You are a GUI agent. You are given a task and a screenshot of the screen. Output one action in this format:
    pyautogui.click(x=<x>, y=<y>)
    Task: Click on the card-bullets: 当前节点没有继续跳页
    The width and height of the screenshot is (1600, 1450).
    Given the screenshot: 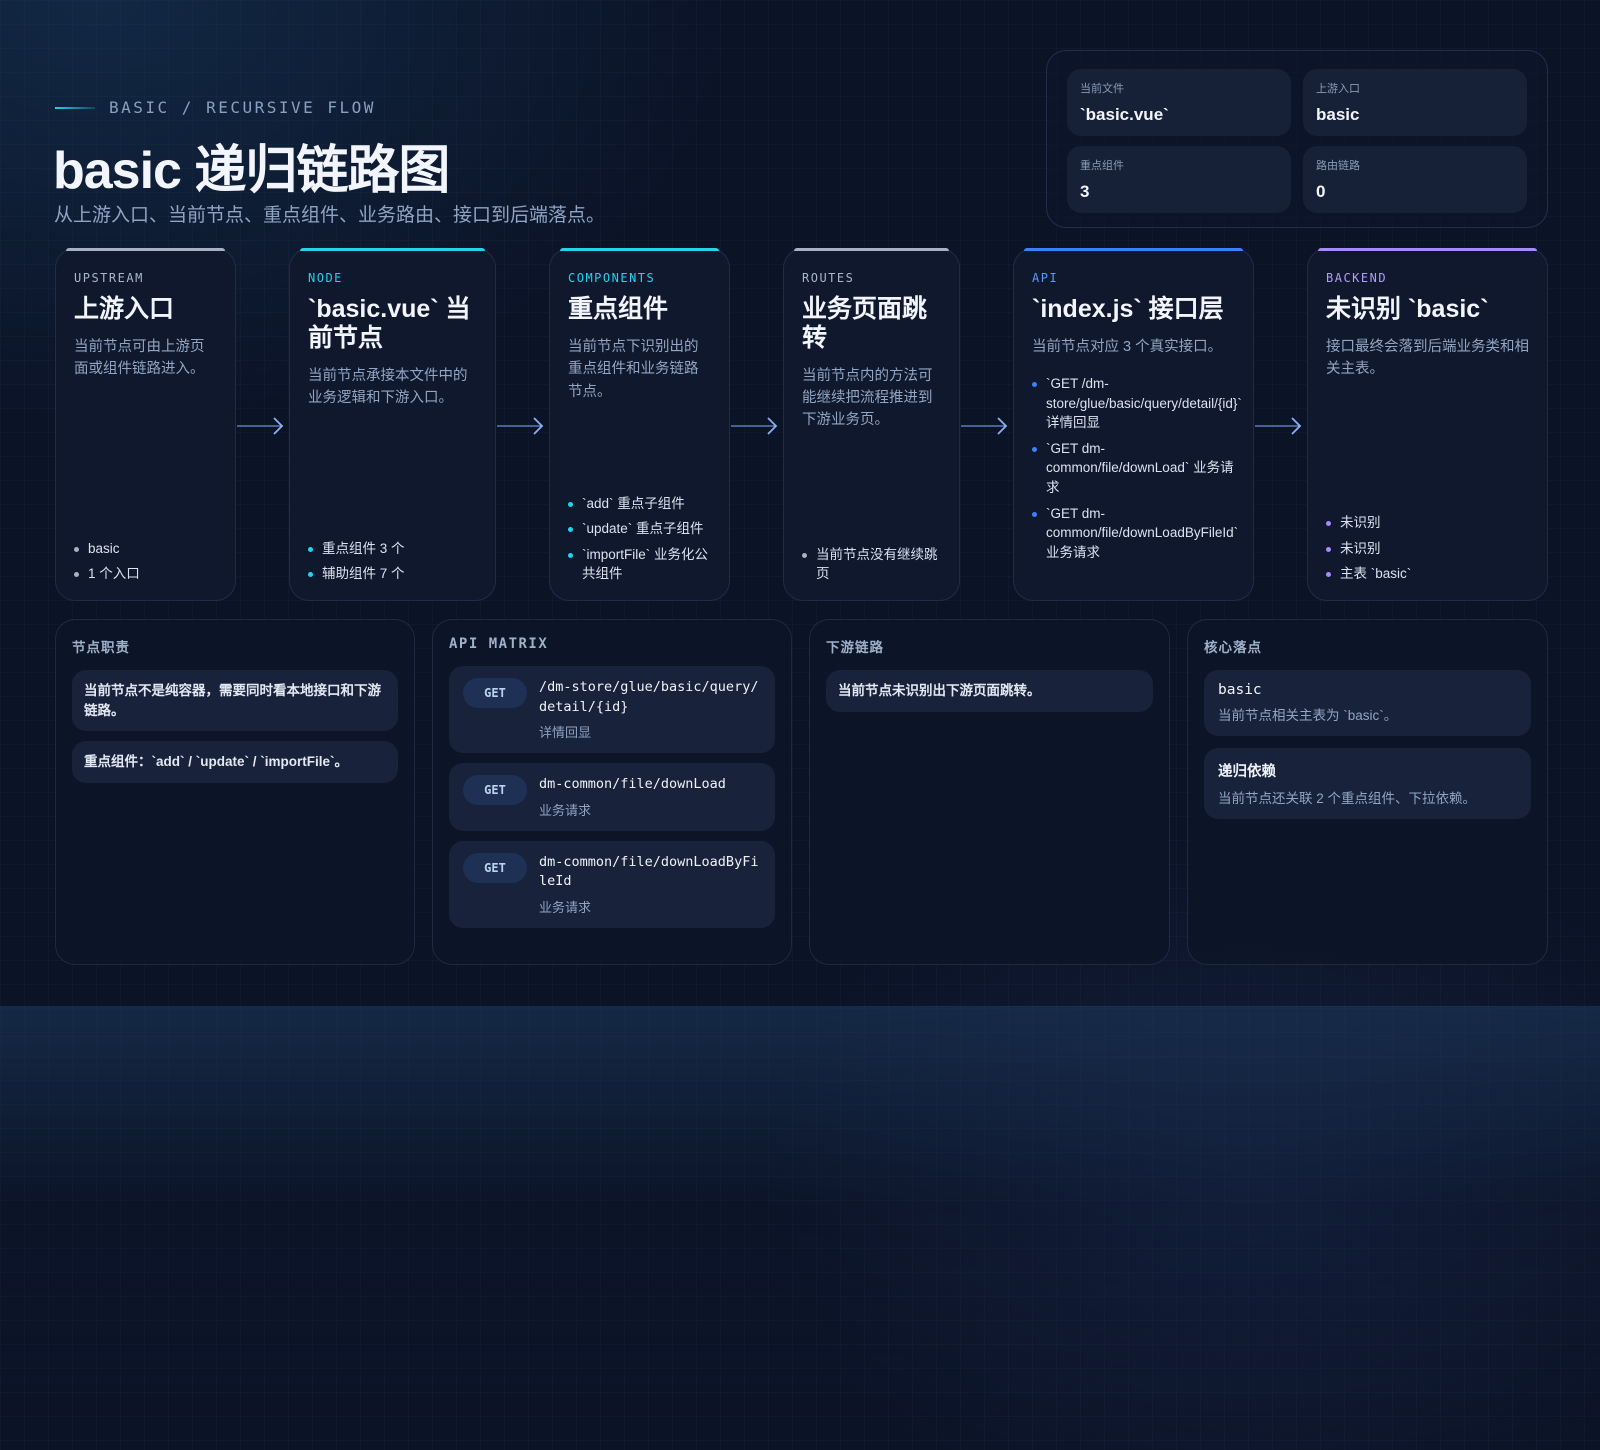 What is the action you would take?
    pyautogui.click(x=871, y=561)
    